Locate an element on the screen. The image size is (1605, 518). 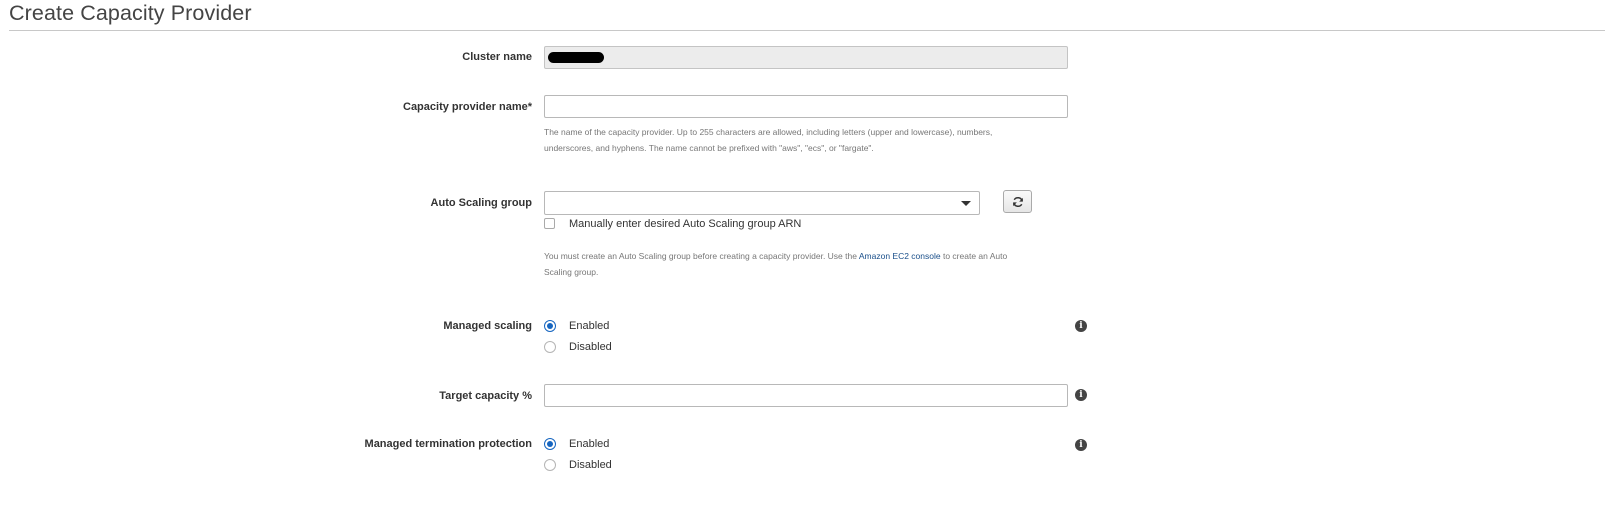
termination-protection-enabled-radio is located at coordinates (550, 444).